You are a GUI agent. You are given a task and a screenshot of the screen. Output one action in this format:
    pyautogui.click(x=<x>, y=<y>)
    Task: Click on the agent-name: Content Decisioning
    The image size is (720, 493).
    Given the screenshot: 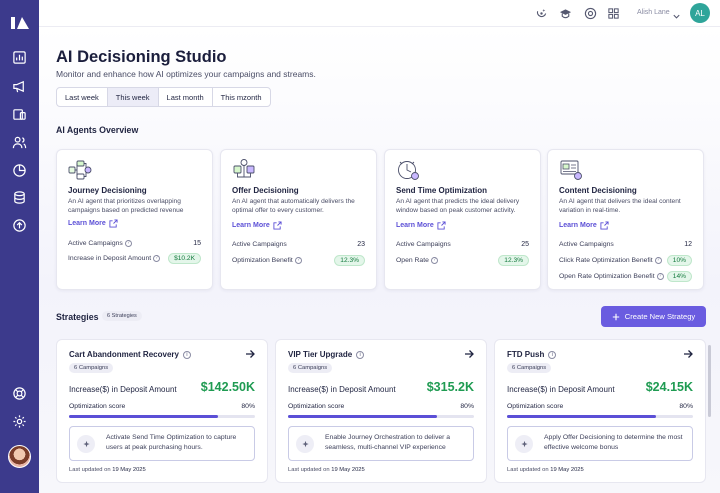 What is the action you would take?
    pyautogui.click(x=598, y=190)
    